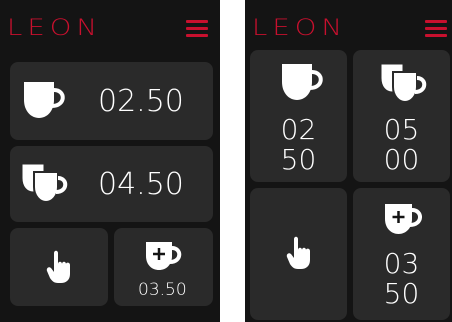 The width and height of the screenshot is (452, 322). What do you see at coordinates (141, 101) in the screenshot?
I see `price-single: 02.50` at bounding box center [141, 101].